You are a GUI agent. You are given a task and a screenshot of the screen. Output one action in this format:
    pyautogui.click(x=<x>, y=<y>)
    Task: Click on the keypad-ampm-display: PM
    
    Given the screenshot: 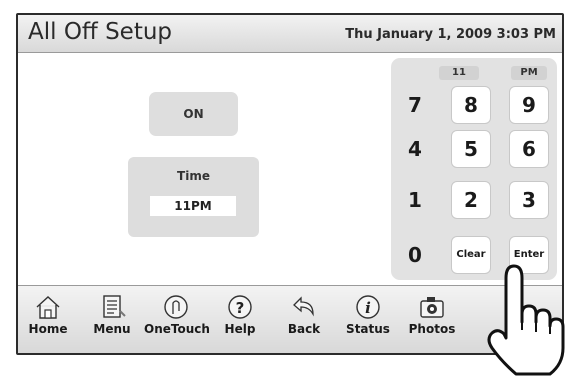 What is the action you would take?
    pyautogui.click(x=529, y=73)
    